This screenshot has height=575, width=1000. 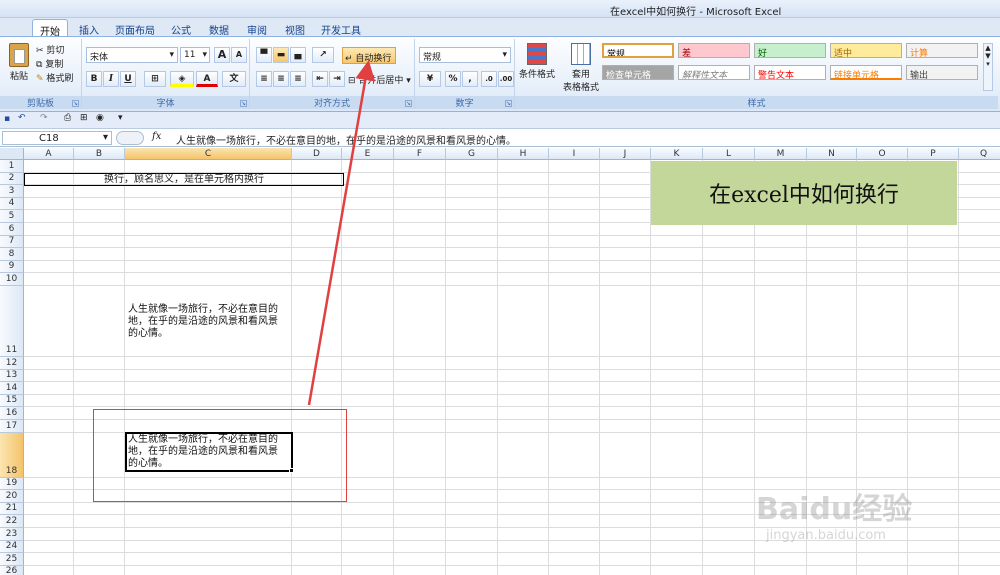 What do you see at coordinates (470, 79) in the screenshot?
I see `comma-button: ,` at bounding box center [470, 79].